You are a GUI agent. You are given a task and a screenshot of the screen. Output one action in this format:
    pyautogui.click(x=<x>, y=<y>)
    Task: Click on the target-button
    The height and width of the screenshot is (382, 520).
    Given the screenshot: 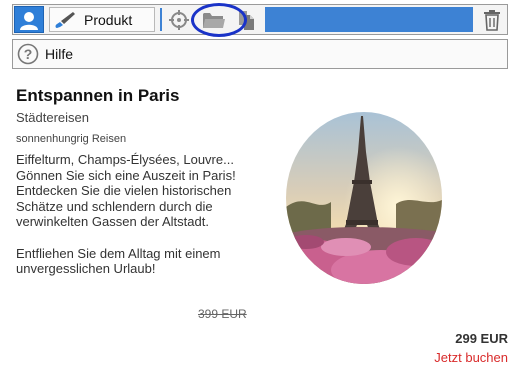 What is the action you would take?
    pyautogui.click(x=179, y=19)
    